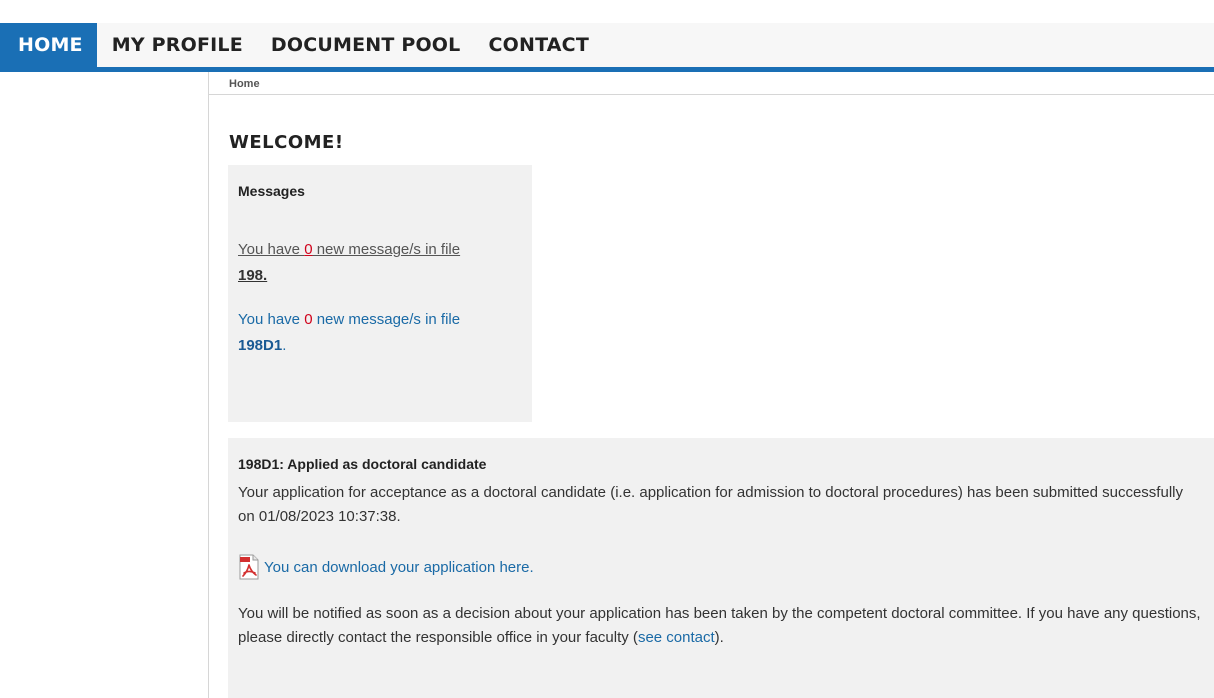  I want to click on message-file-id: 198., so click(253, 275).